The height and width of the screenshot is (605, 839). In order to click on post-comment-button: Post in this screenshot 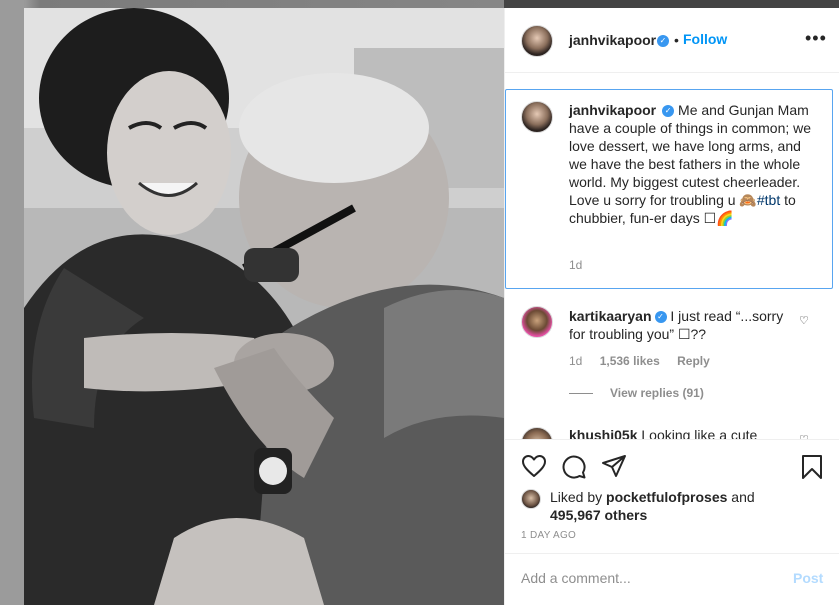, I will do `click(808, 578)`.